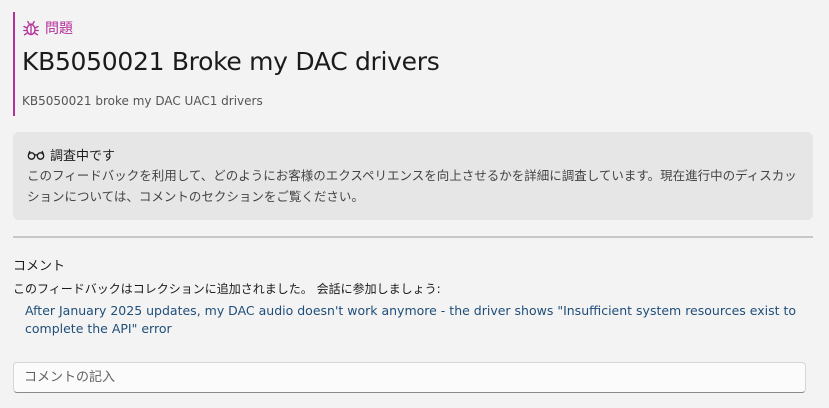 The image size is (829, 408). I want to click on bug-icon, so click(31, 28).